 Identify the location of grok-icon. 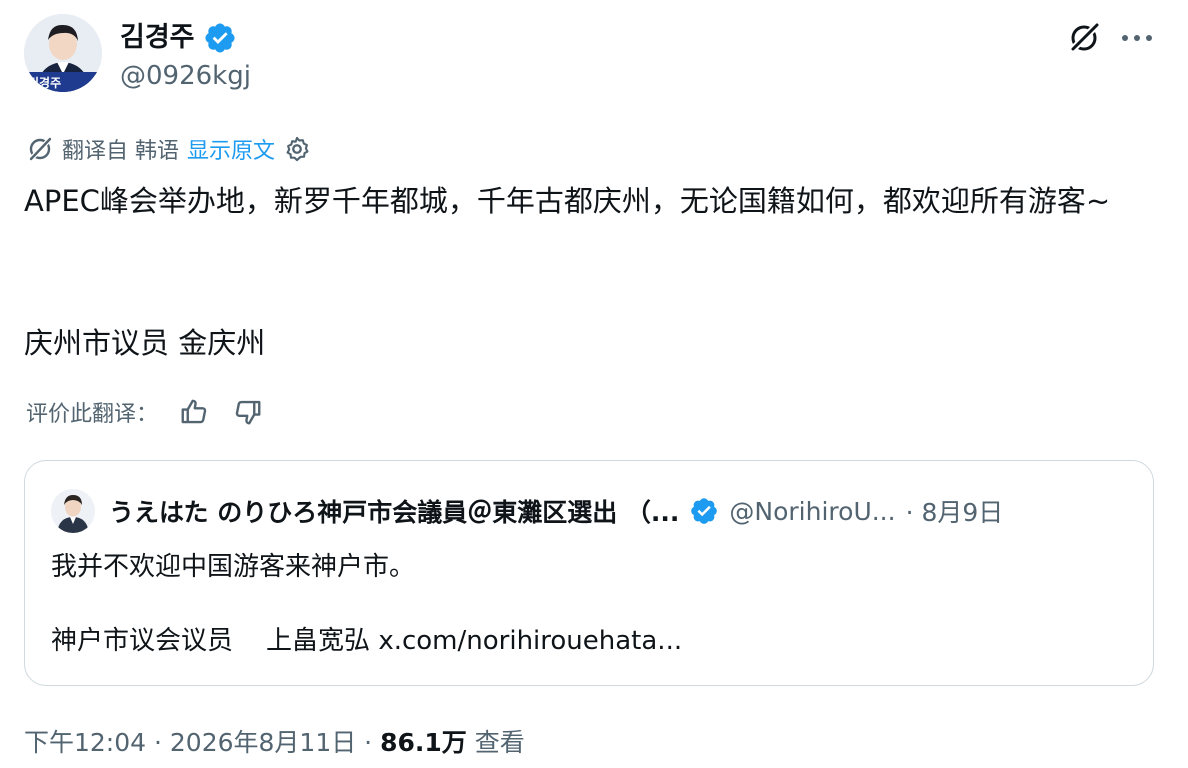
(1084, 38).